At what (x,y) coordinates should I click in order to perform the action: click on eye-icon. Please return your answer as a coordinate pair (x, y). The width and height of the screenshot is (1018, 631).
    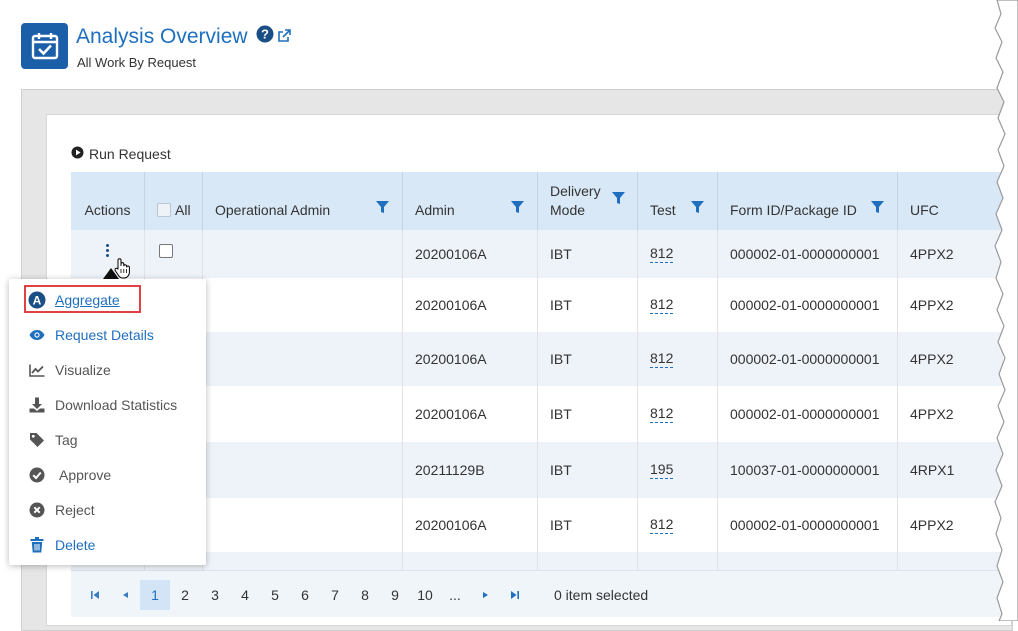
    Looking at the image, I should click on (37, 335).